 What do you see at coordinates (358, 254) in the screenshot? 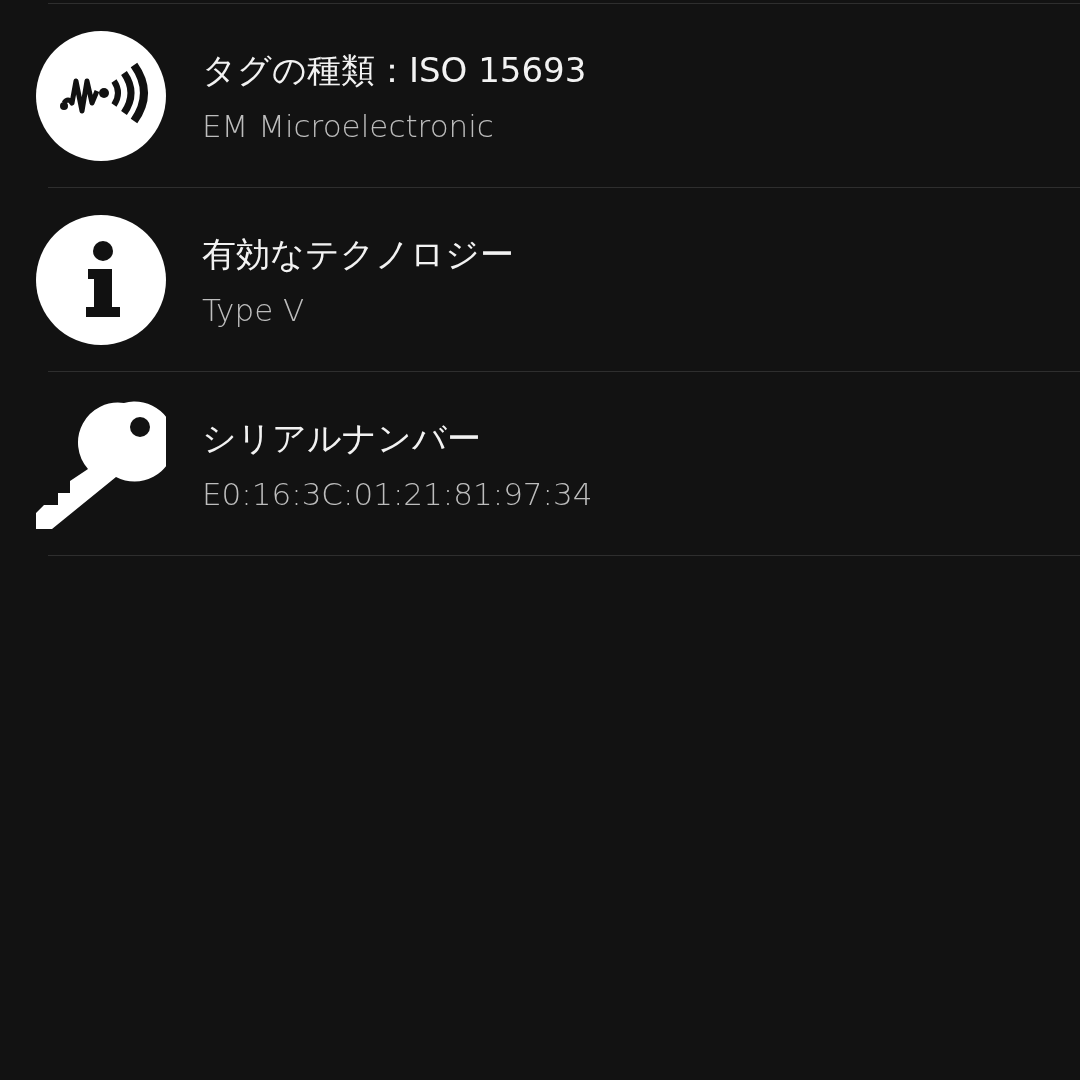
I see `row-title: 有効なテクノロジー` at bounding box center [358, 254].